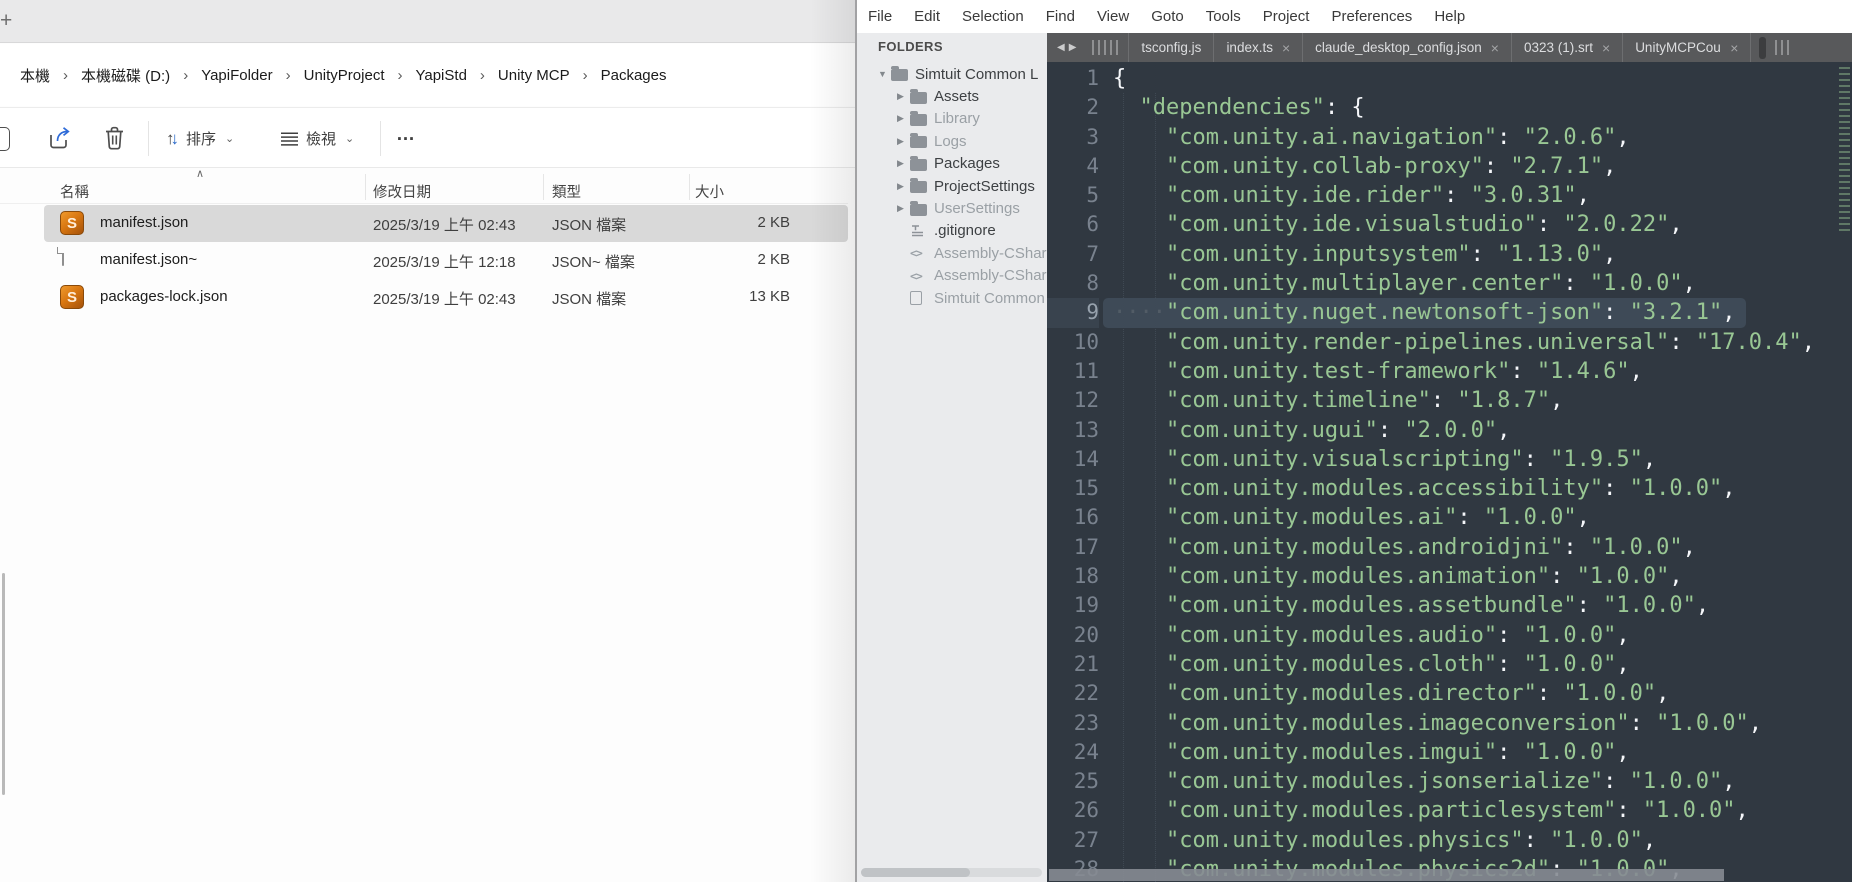 The width and height of the screenshot is (1852, 882). I want to click on column-header-date: 修改日期, so click(402, 191).